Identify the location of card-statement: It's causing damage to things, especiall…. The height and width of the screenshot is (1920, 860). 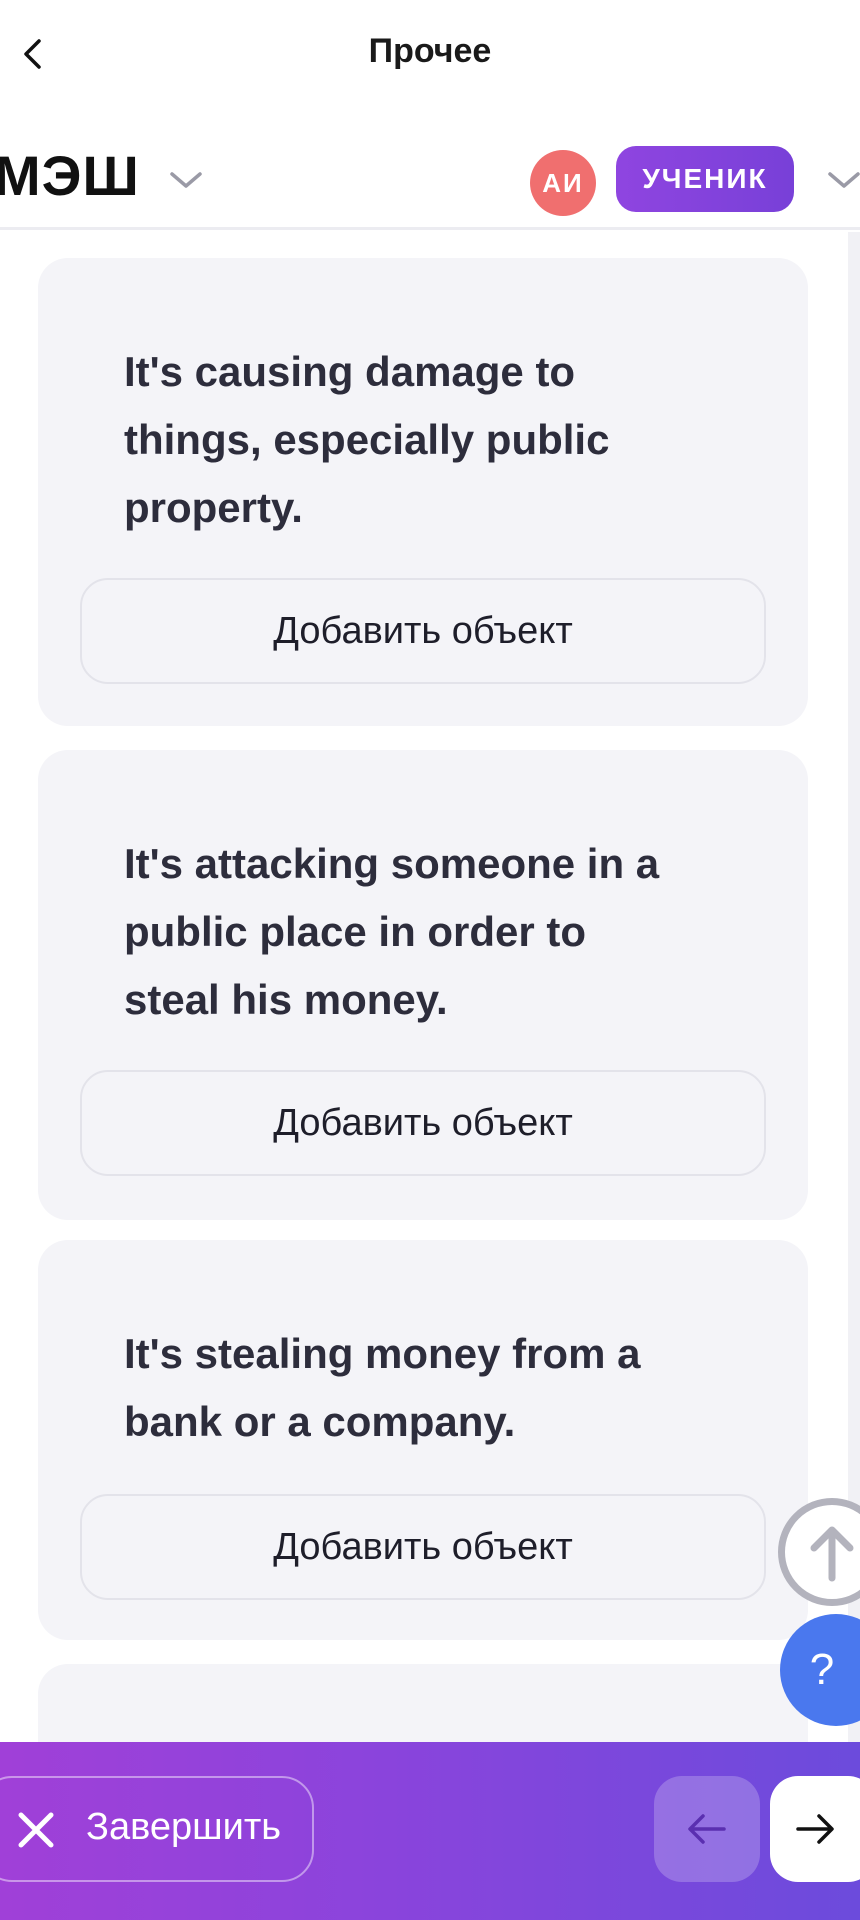
(367, 439).